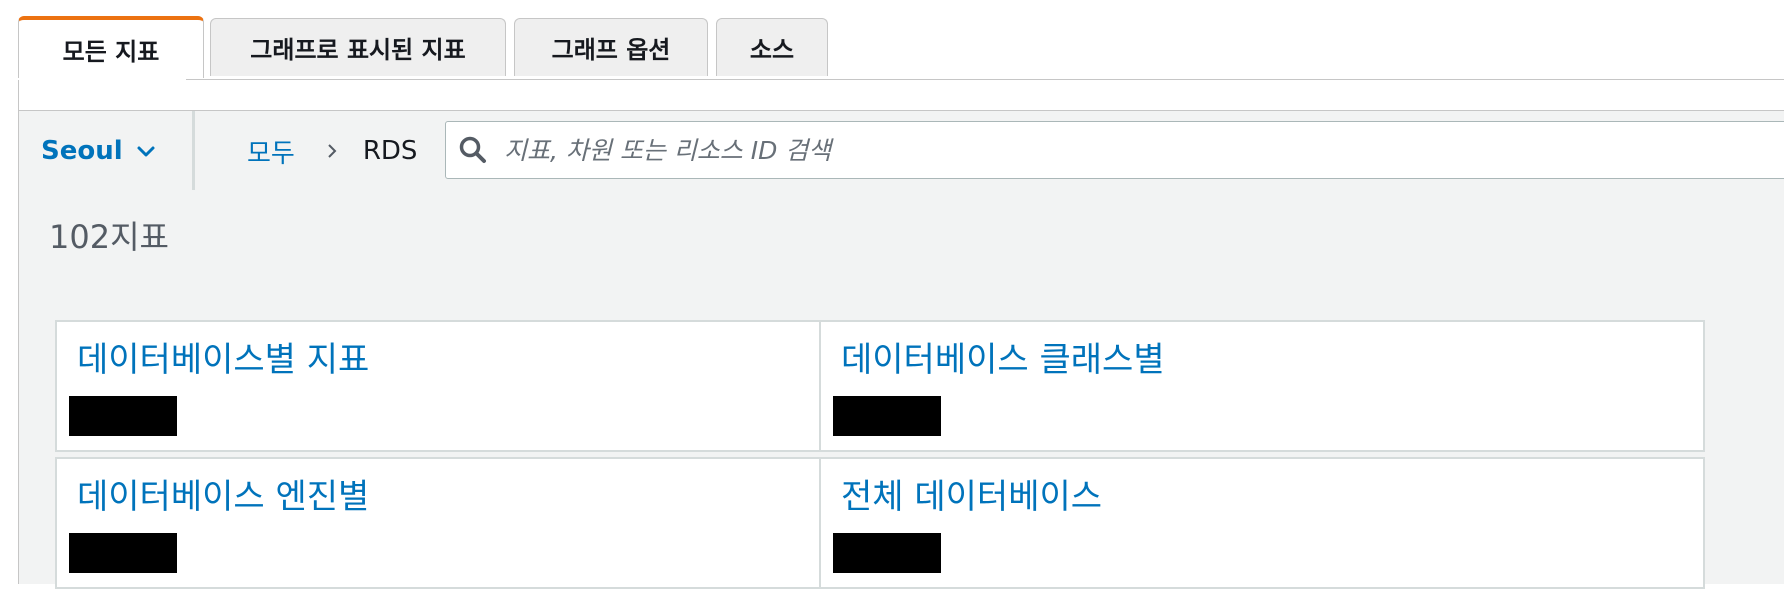  I want to click on card-title: 데이터베이스별 지표, so click(223, 356).